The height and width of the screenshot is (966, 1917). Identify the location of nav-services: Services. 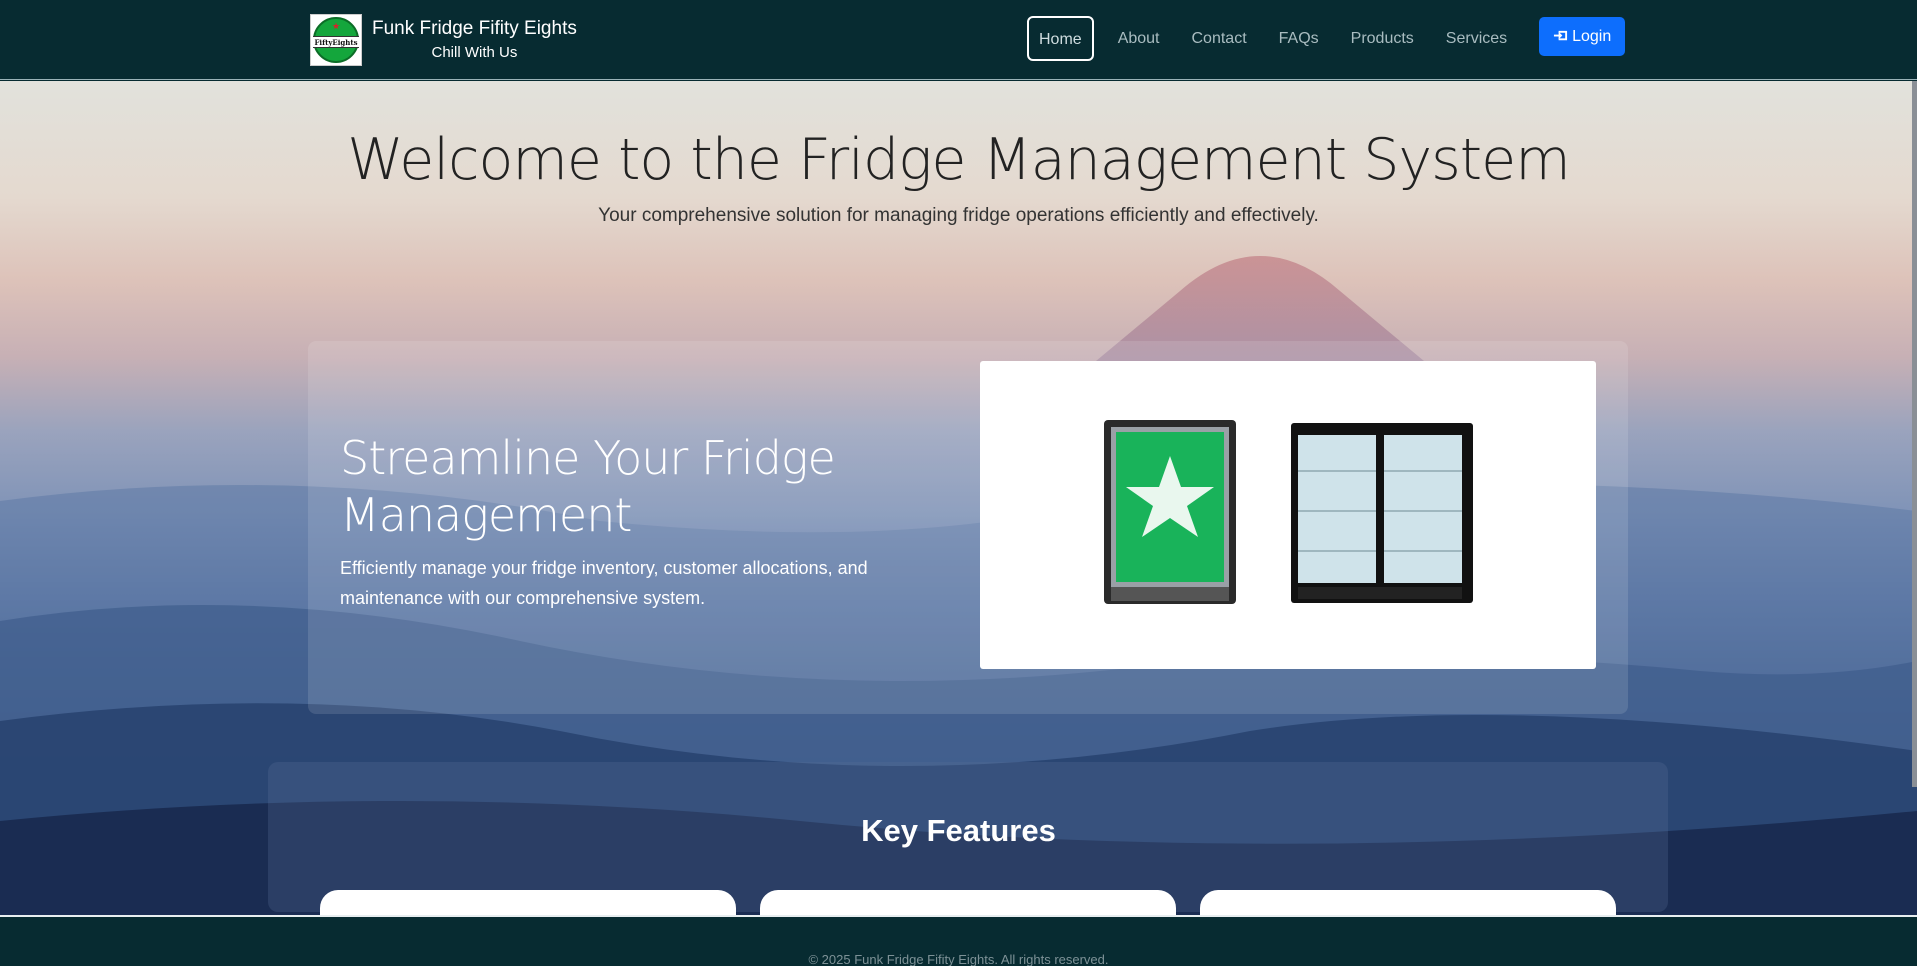
(1476, 39).